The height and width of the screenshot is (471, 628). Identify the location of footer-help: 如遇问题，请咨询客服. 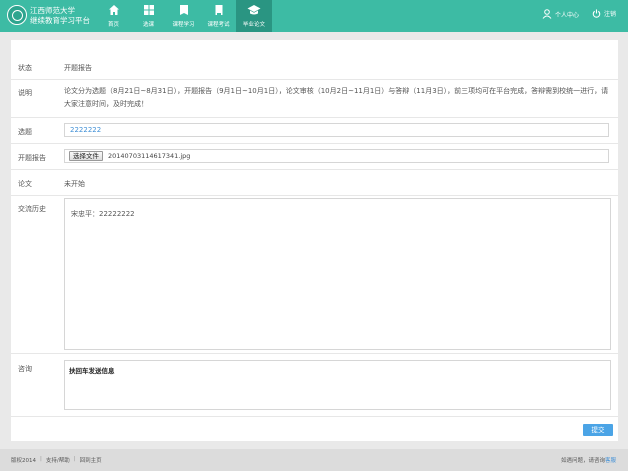
(588, 460).